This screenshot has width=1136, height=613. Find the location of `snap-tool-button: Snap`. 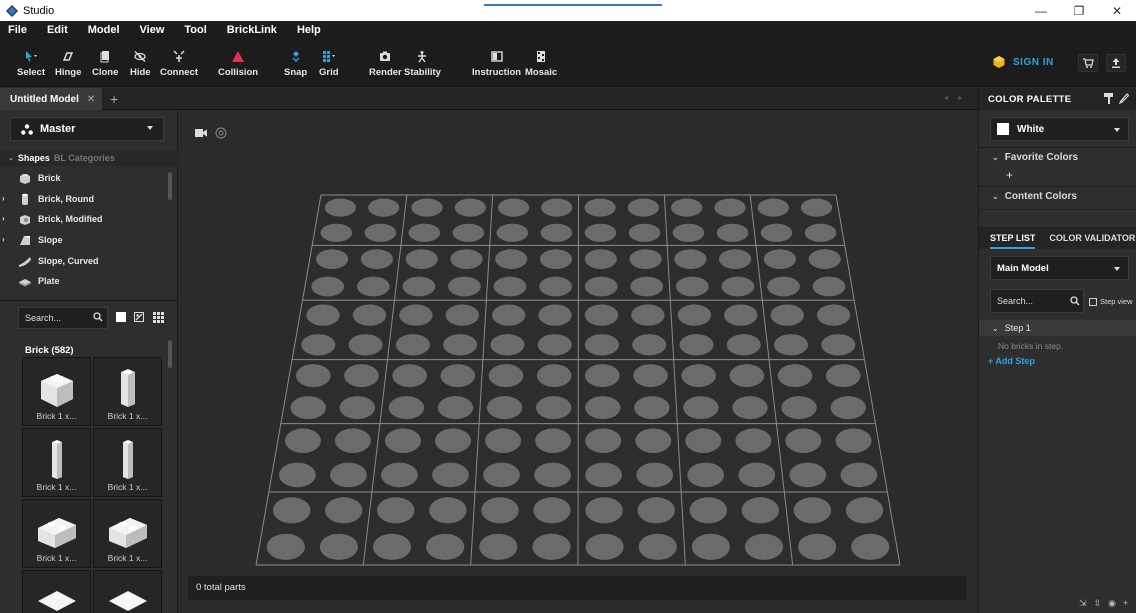

snap-tool-button: Snap is located at coordinates (295, 64).